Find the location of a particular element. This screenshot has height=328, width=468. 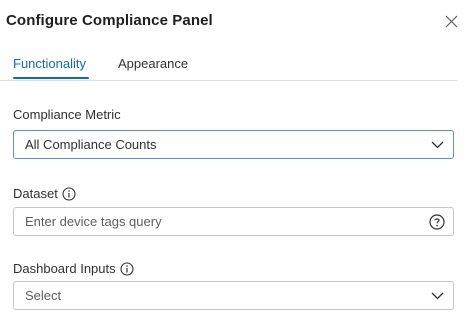

dataset-label: Dataset is located at coordinates (44, 193).